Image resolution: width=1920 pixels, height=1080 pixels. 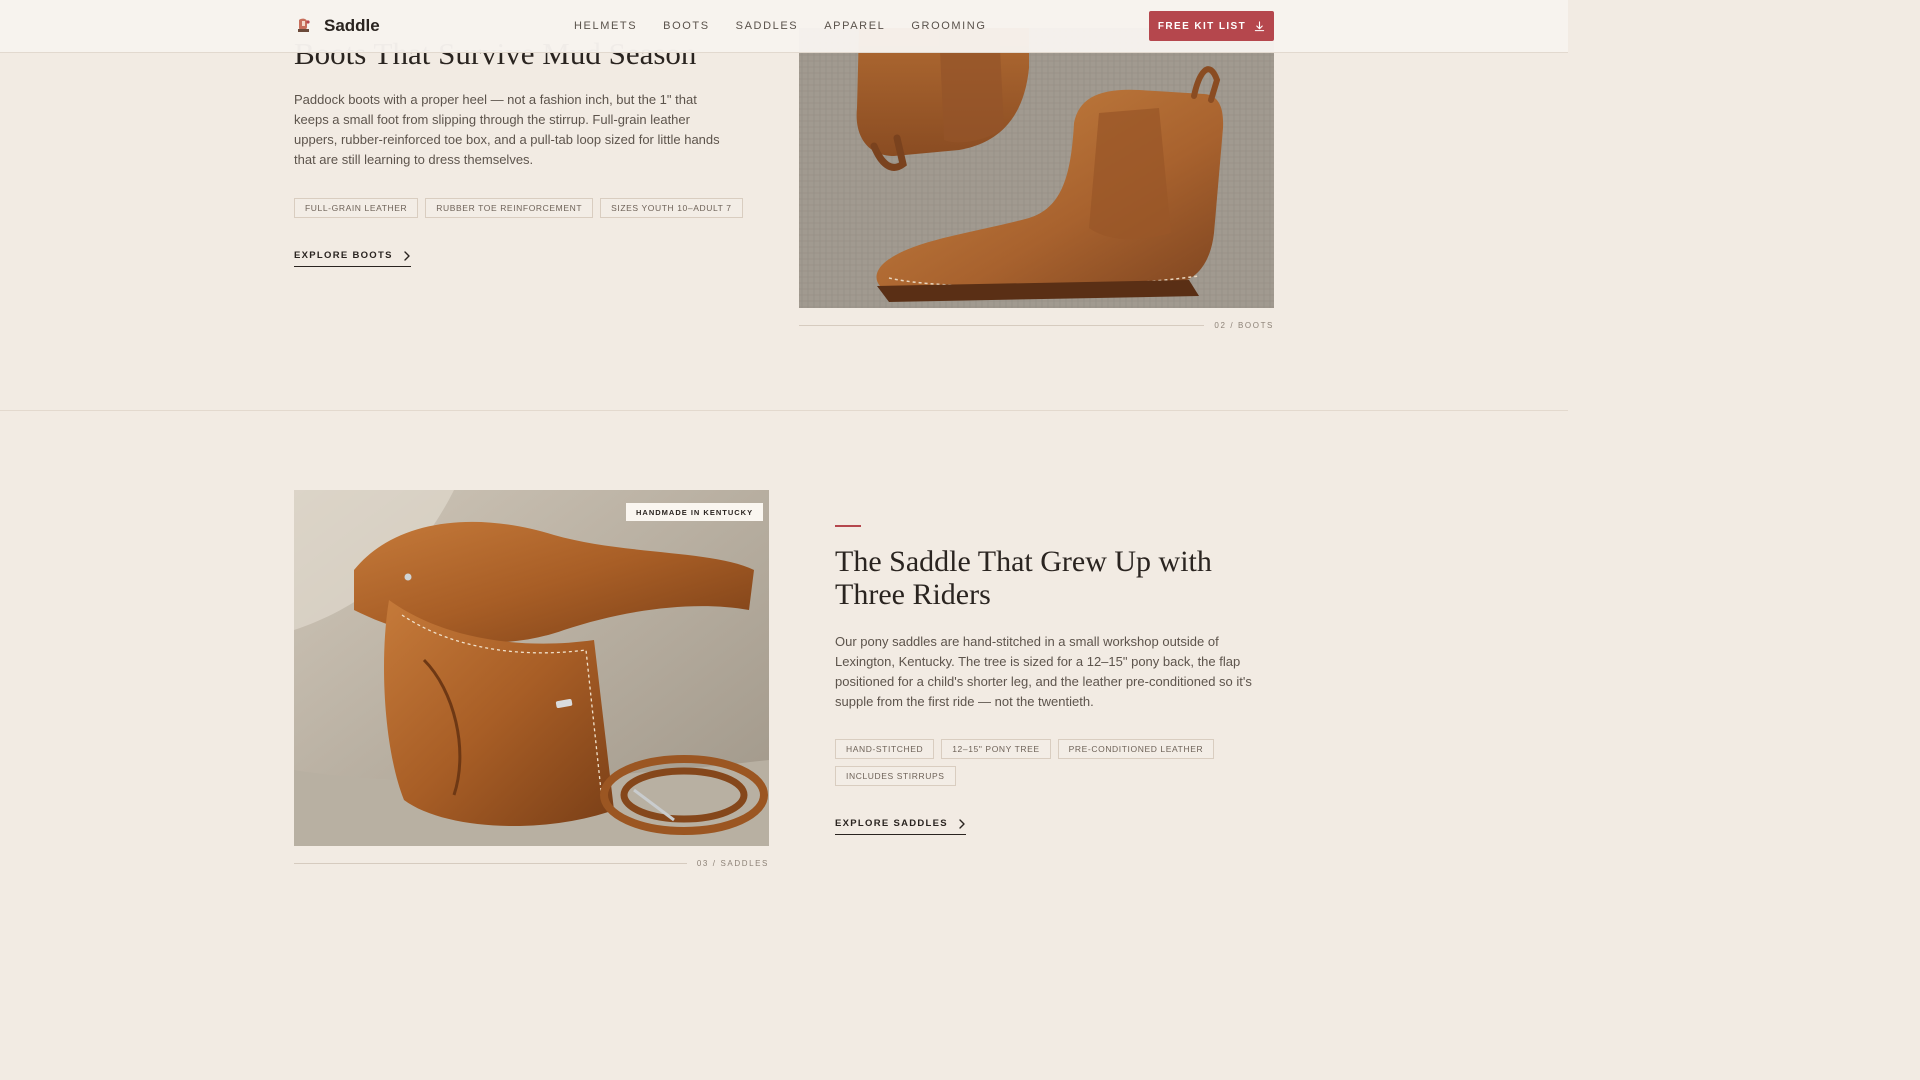 I want to click on feature-tag: HAND-STITCHED, so click(x=885, y=749).